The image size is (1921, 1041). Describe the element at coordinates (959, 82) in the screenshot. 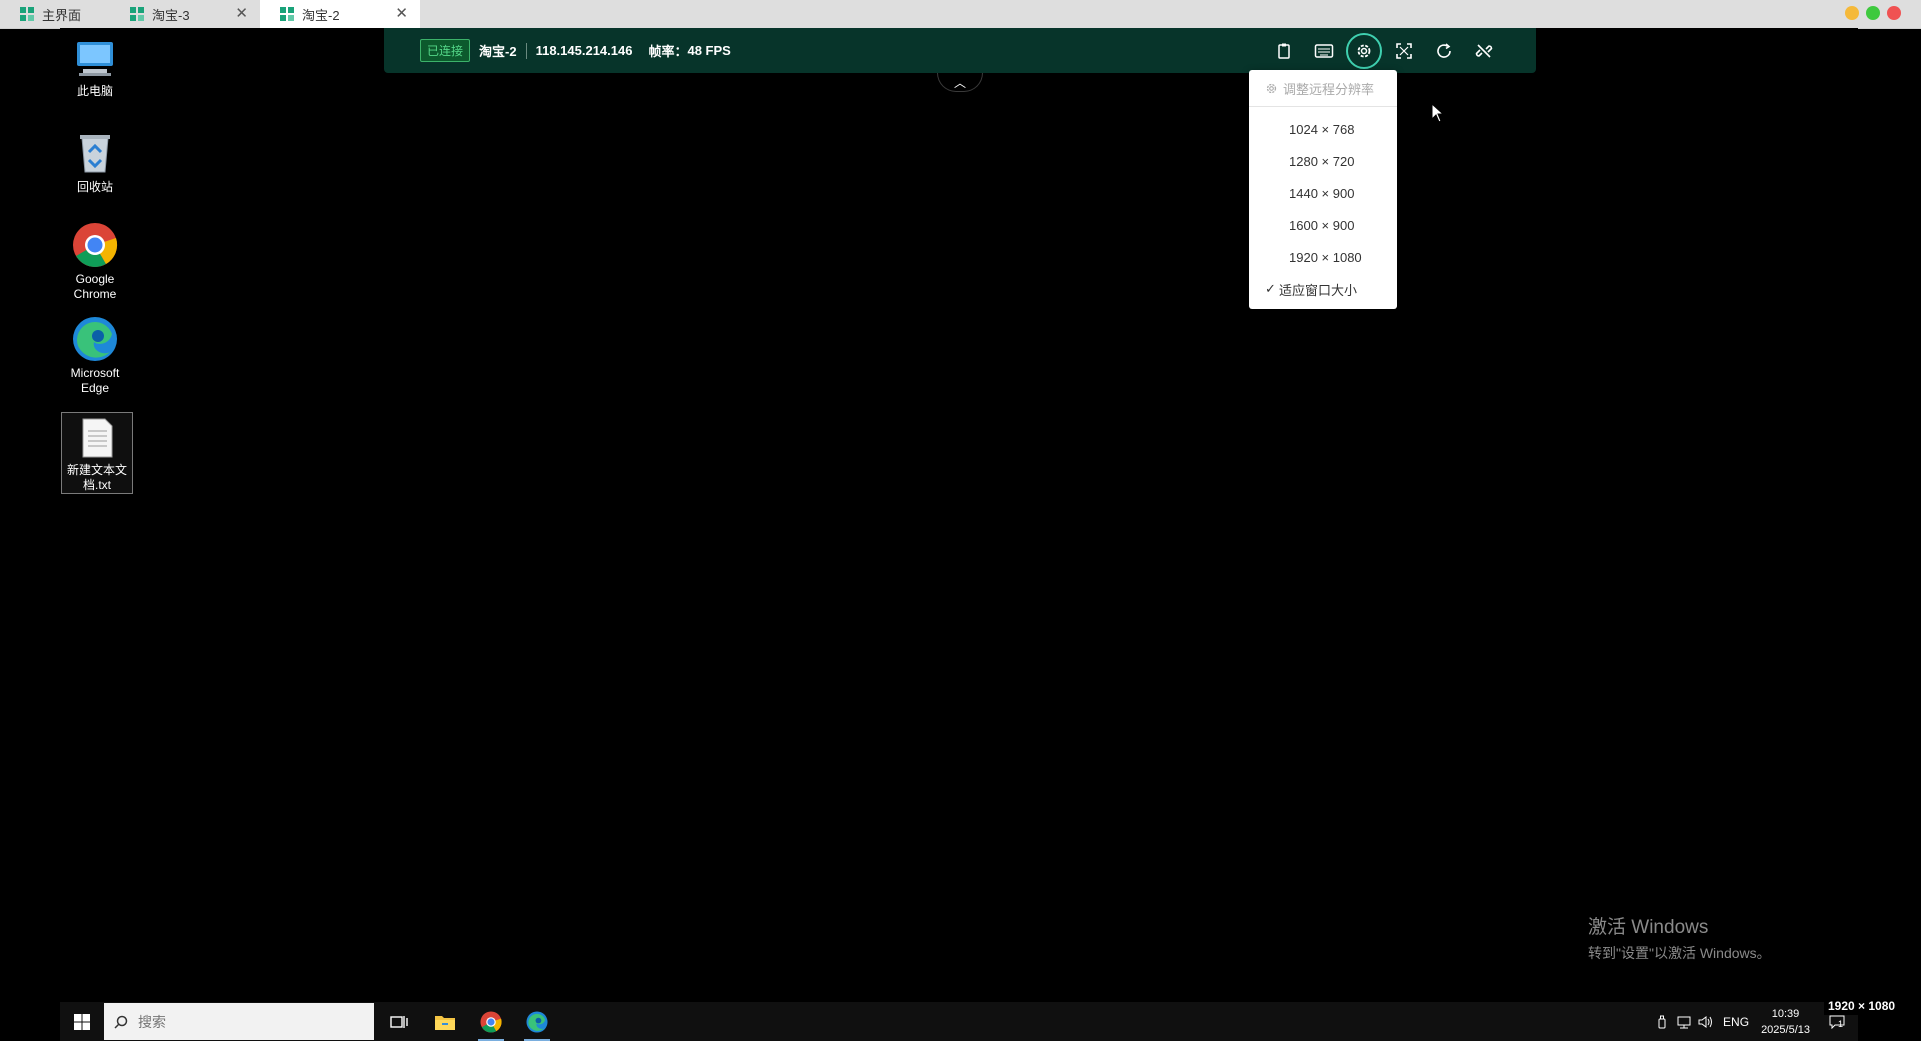

I see `chevron-up-icon: ︿` at that location.